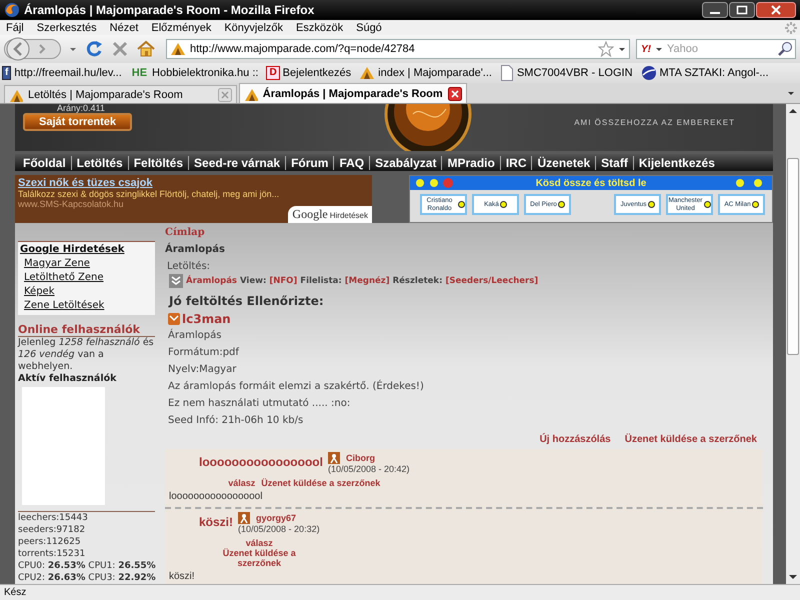 The height and width of the screenshot is (600, 800). I want to click on description-line: Nyelv:Magyar, so click(202, 370).